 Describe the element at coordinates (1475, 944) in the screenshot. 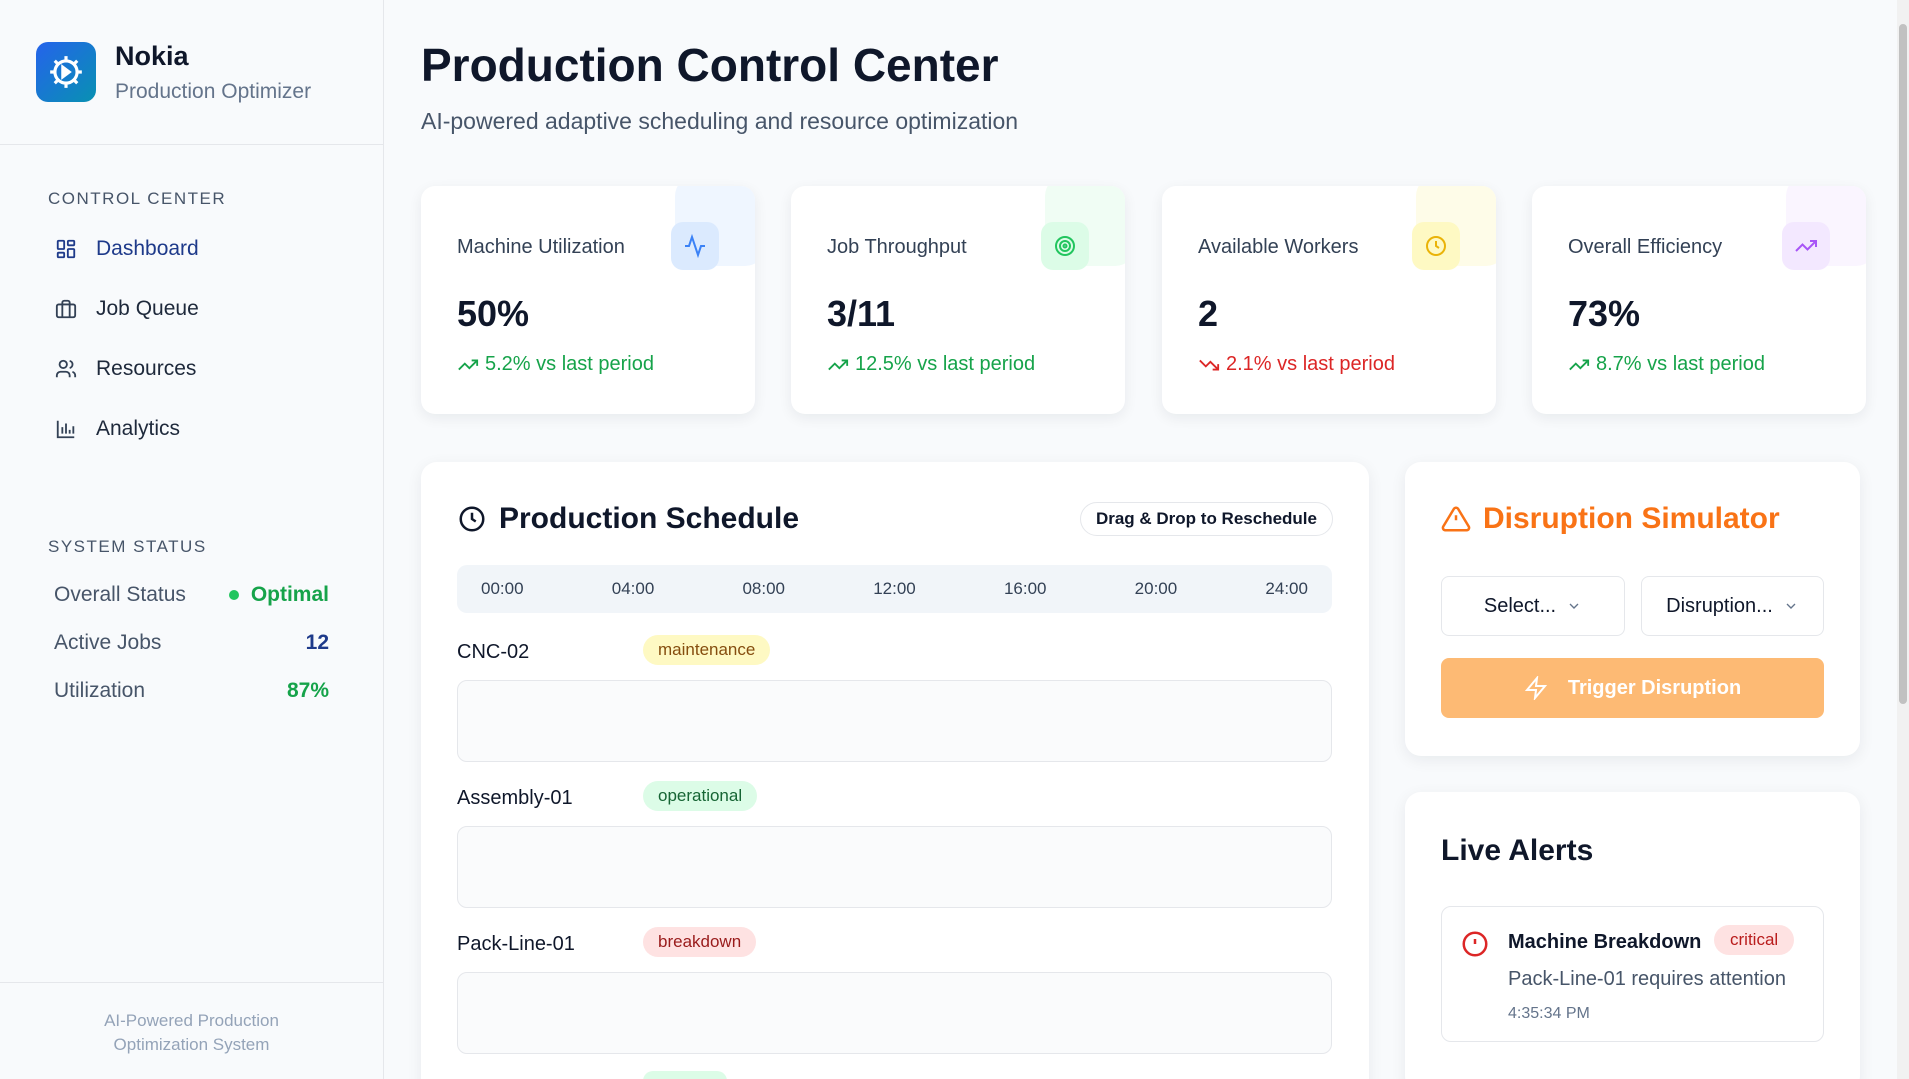

I see `alert-circle-icon` at that location.